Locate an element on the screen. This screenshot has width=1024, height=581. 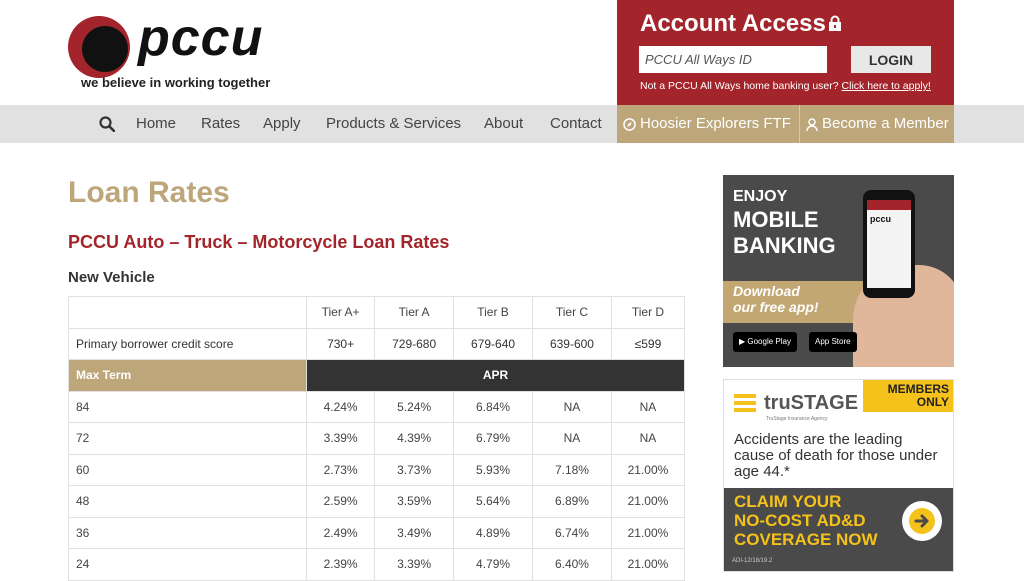
tier-header: Tier A is located at coordinates (414, 312).